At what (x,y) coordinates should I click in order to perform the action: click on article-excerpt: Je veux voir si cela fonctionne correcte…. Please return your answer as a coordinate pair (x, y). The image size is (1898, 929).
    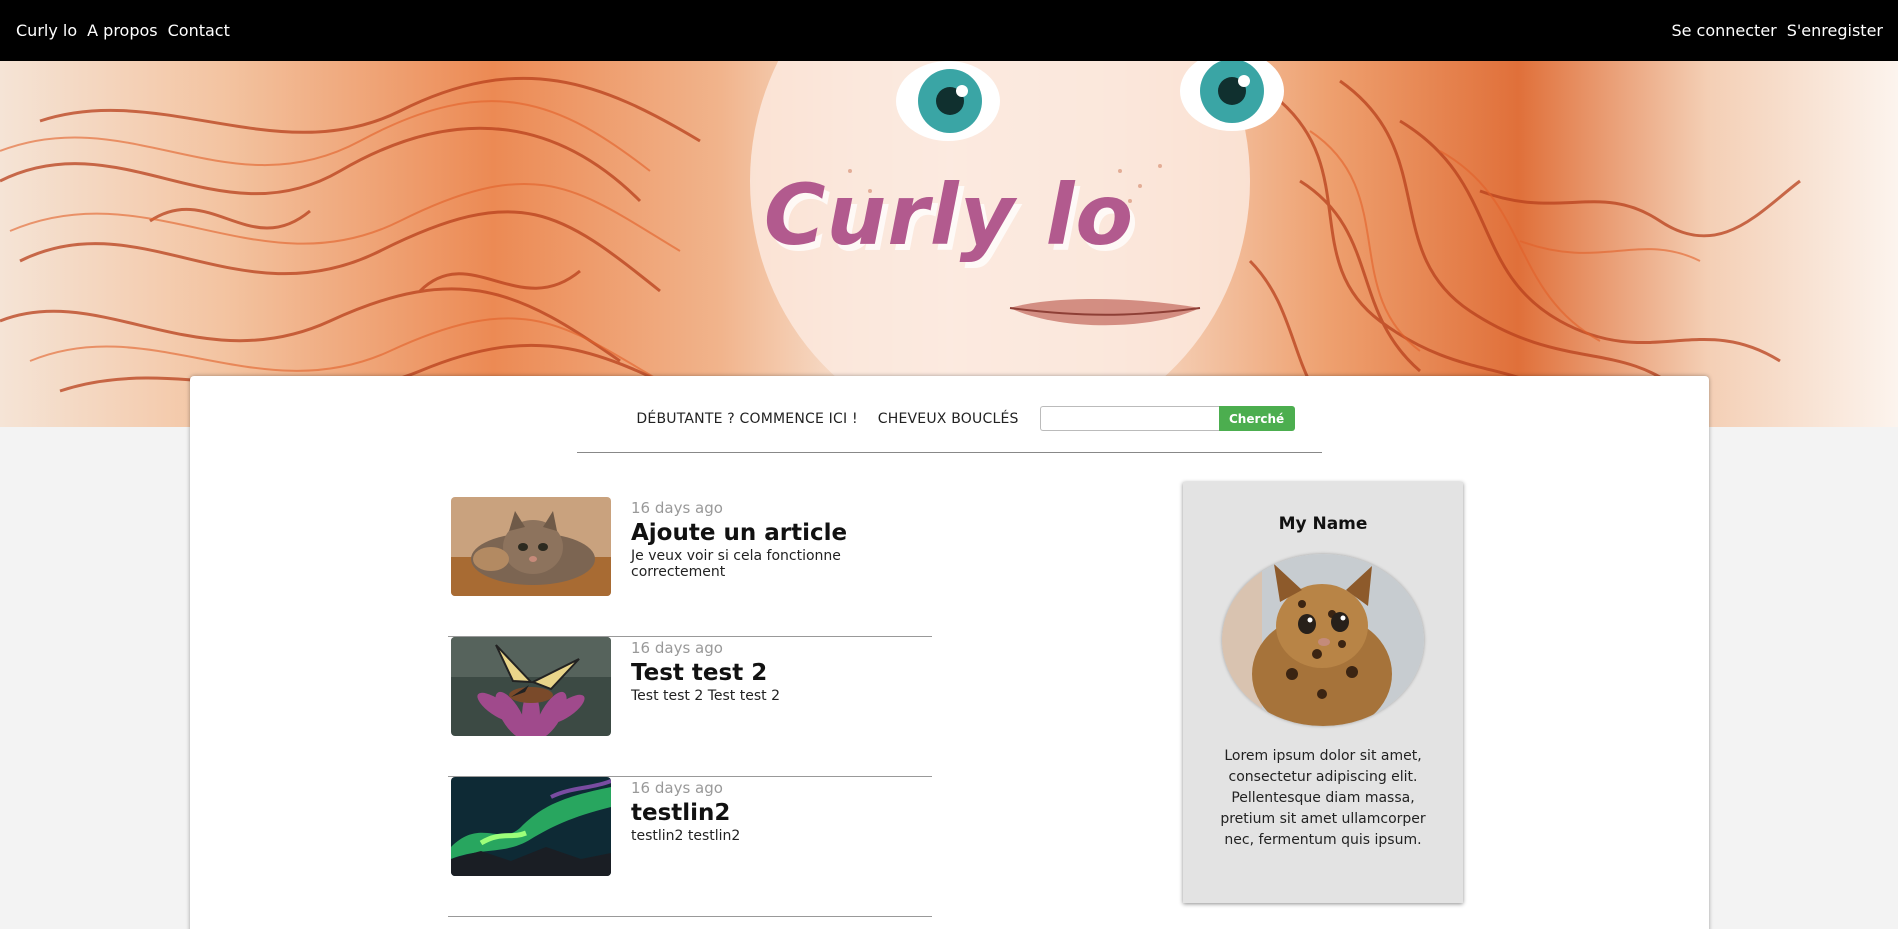
    Looking at the image, I should click on (736, 564).